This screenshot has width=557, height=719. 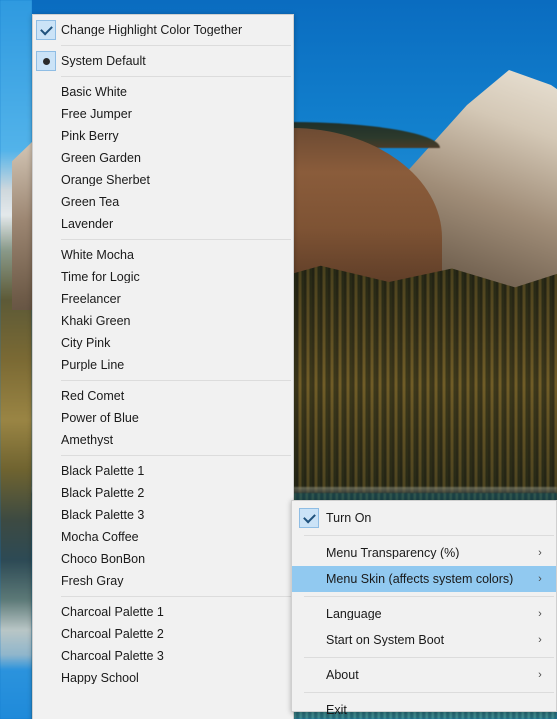 What do you see at coordinates (163, 299) in the screenshot?
I see `menu-item-freelancer: Freelancer` at bounding box center [163, 299].